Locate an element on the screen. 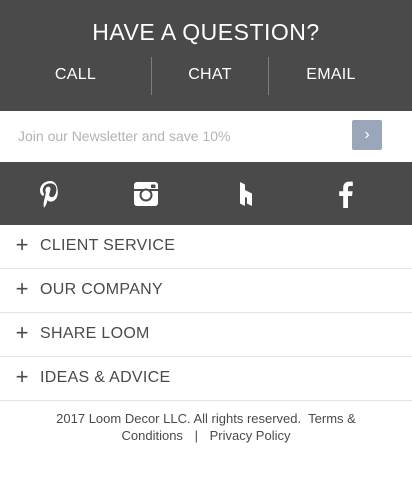 Image resolution: width=412 pixels, height=494 pixels. instagram-icon is located at coordinates (146, 194).